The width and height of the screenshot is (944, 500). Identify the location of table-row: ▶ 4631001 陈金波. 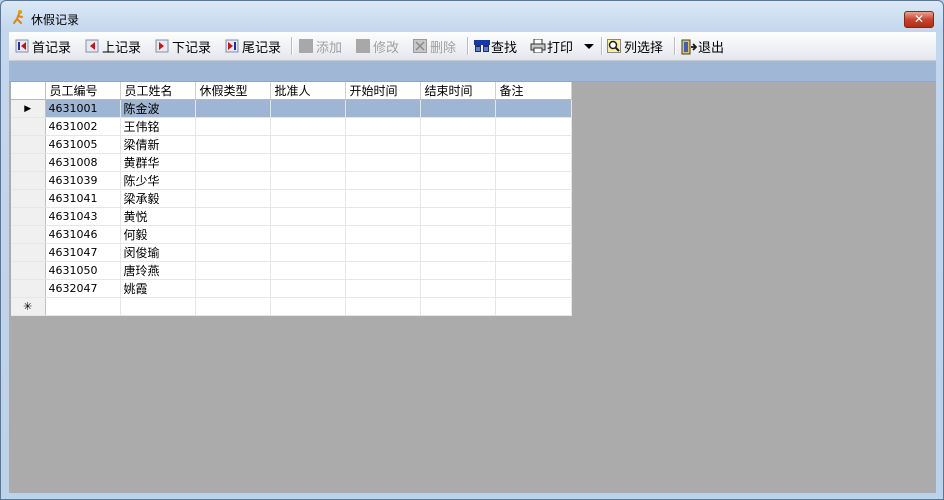
(291, 108).